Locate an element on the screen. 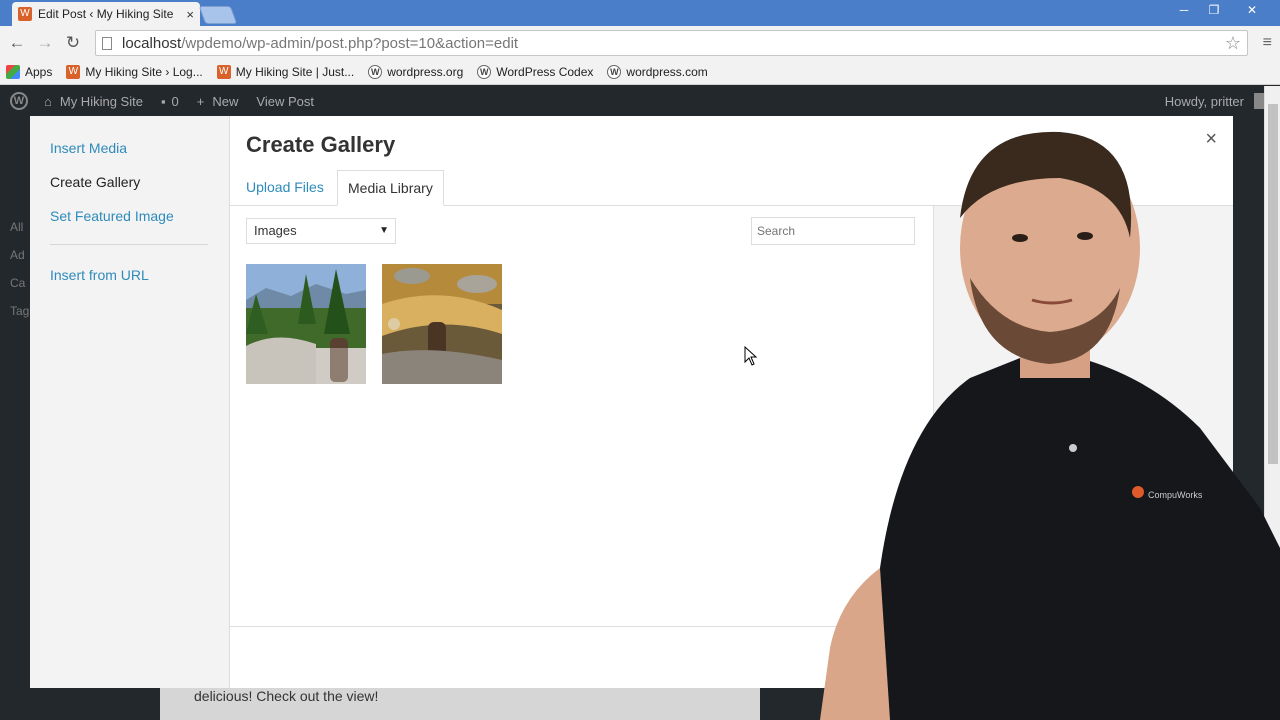  bookmark-wordpress-com: Wwordpress.com is located at coordinates (657, 72).